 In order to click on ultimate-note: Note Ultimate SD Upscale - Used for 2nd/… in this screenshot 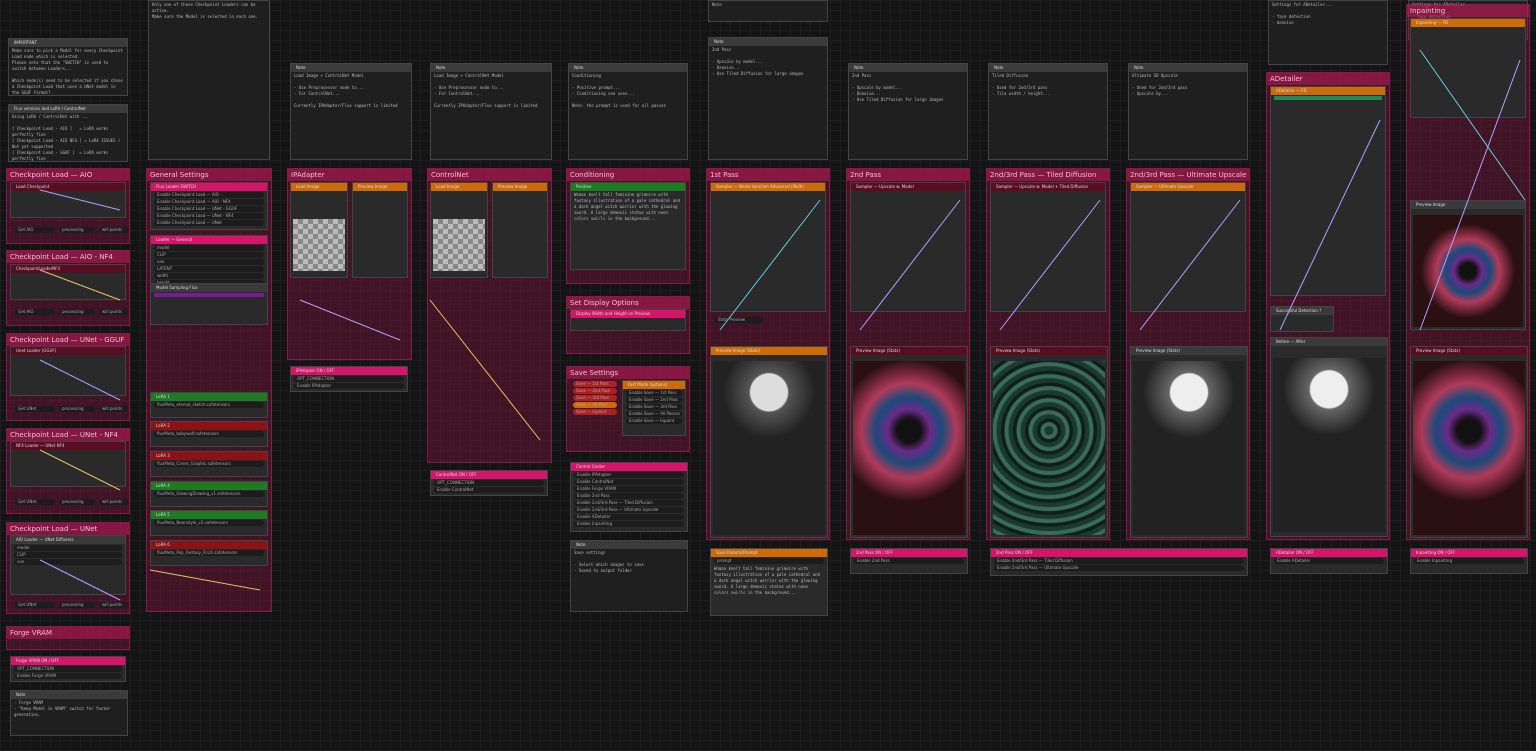, I will do `click(1188, 111)`.